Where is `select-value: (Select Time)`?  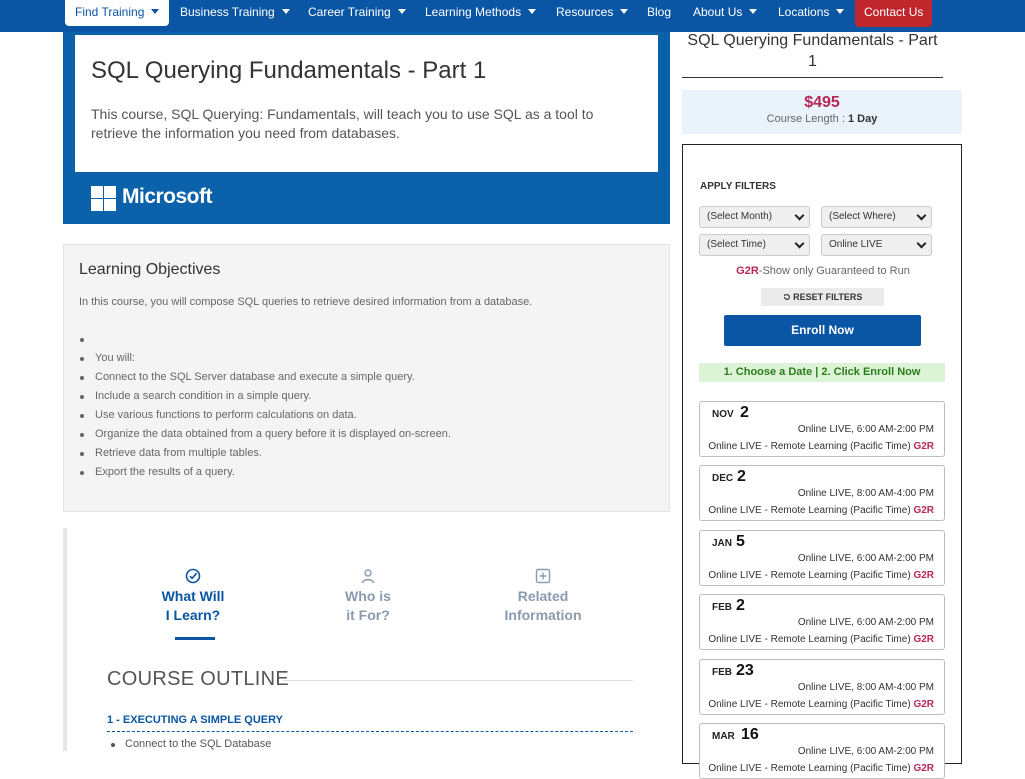
select-value: (Select Time) is located at coordinates (736, 244).